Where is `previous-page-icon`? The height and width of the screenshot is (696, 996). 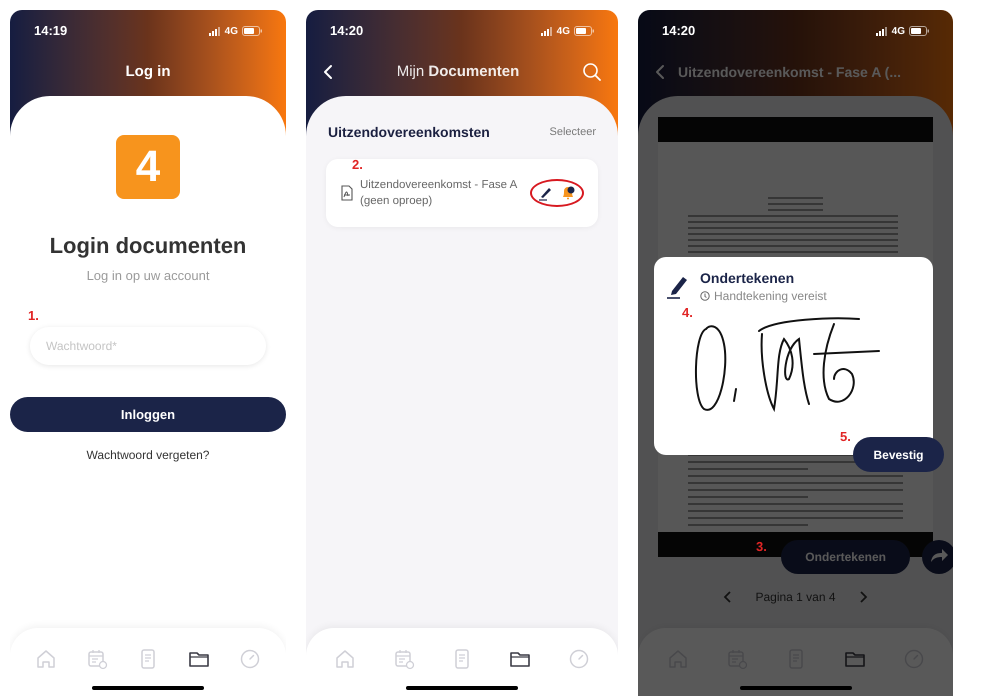
previous-page-icon is located at coordinates (728, 597).